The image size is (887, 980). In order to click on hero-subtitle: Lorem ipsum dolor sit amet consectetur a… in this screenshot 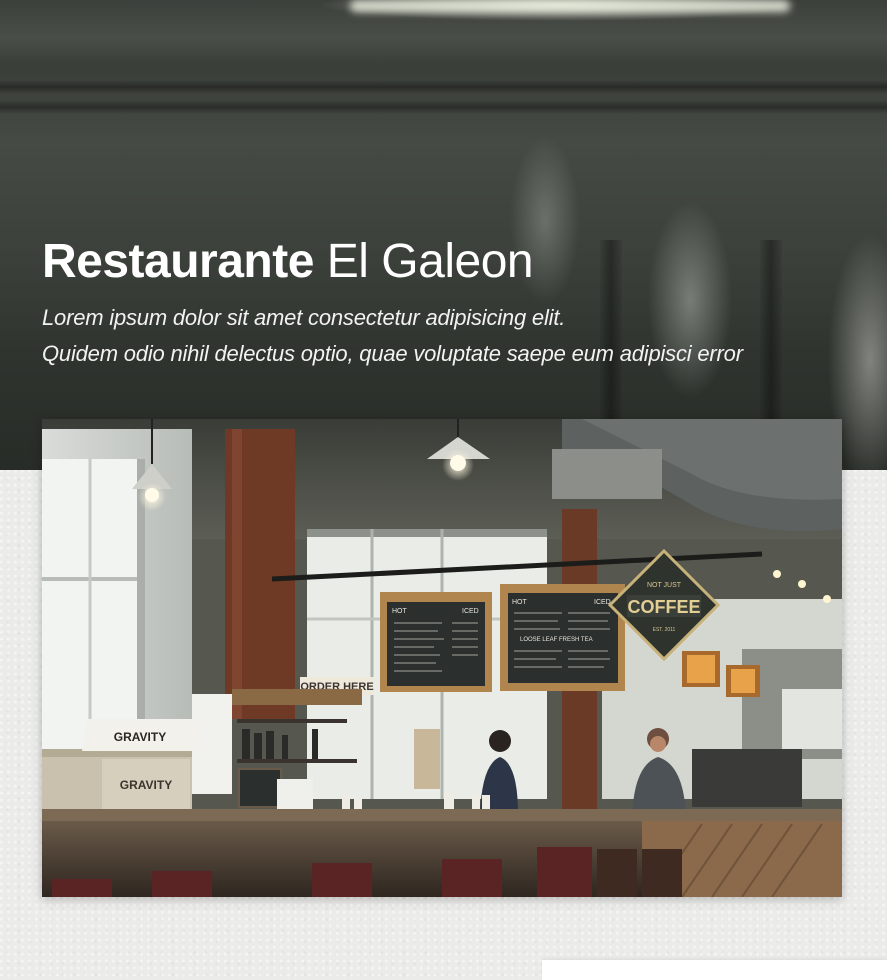, I will do `click(452, 336)`.